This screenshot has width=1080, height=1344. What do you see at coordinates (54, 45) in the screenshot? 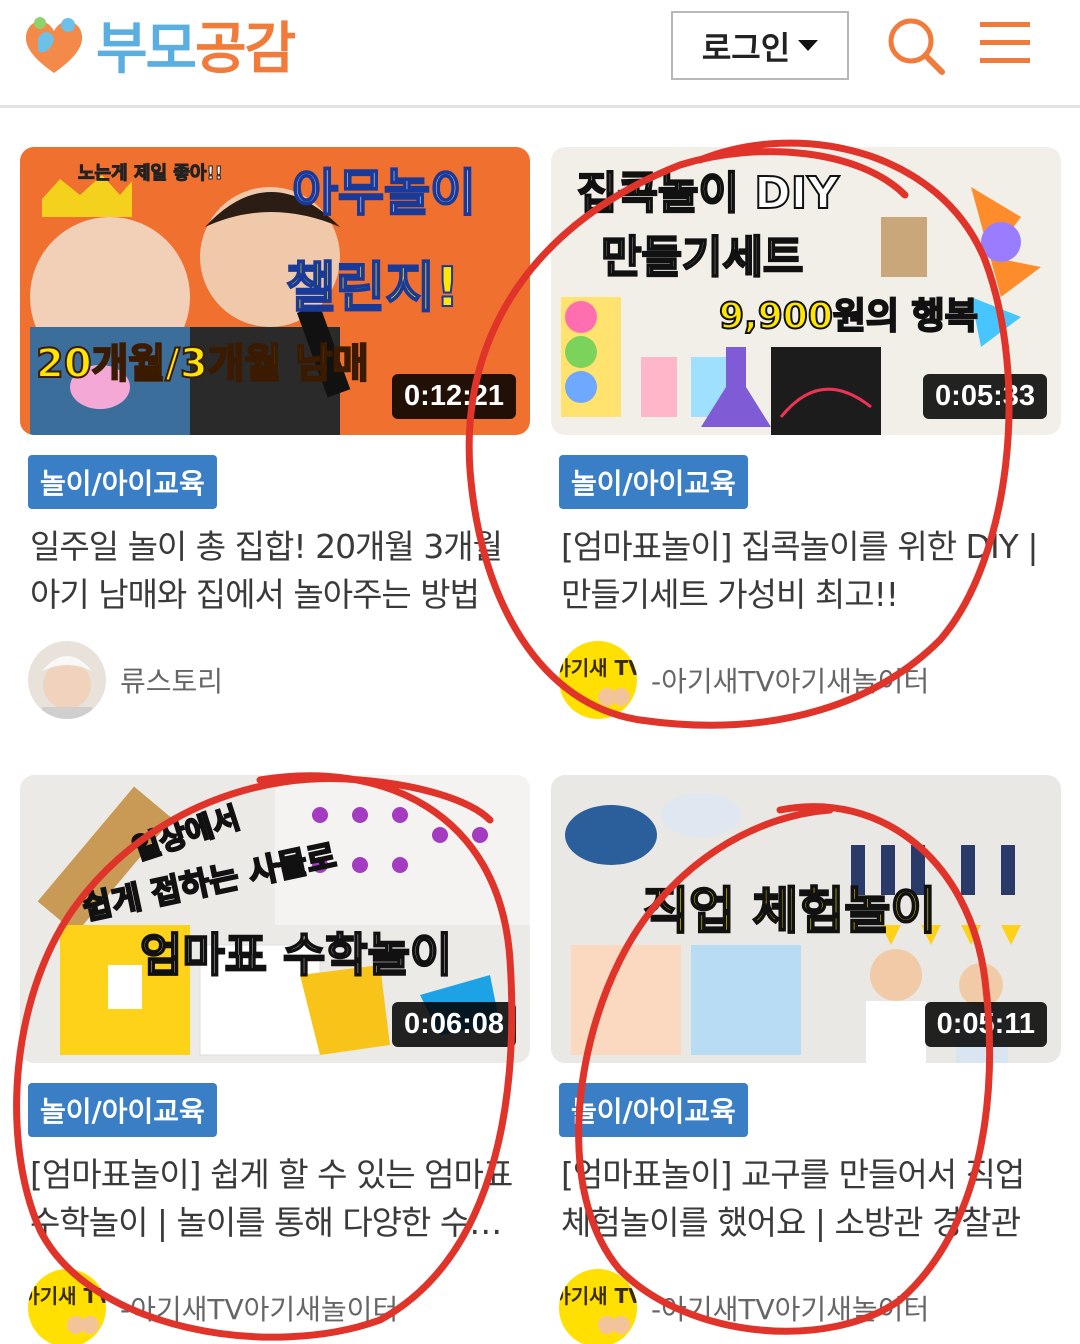
I see `logo-heart-icon` at bounding box center [54, 45].